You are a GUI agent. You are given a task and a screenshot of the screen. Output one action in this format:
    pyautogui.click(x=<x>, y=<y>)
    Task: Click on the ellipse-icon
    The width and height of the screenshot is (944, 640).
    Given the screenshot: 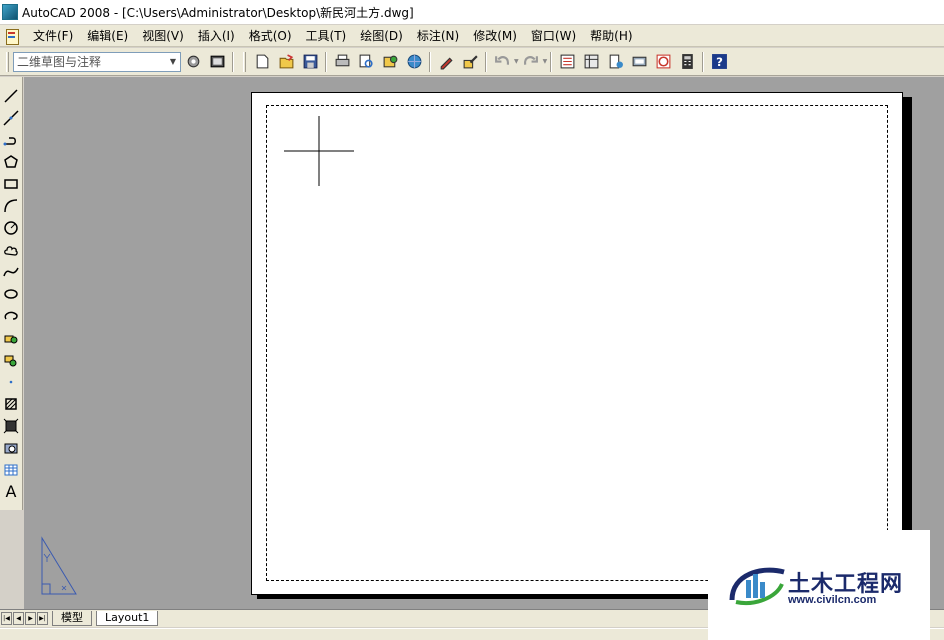 What is the action you would take?
    pyautogui.click(x=11, y=294)
    